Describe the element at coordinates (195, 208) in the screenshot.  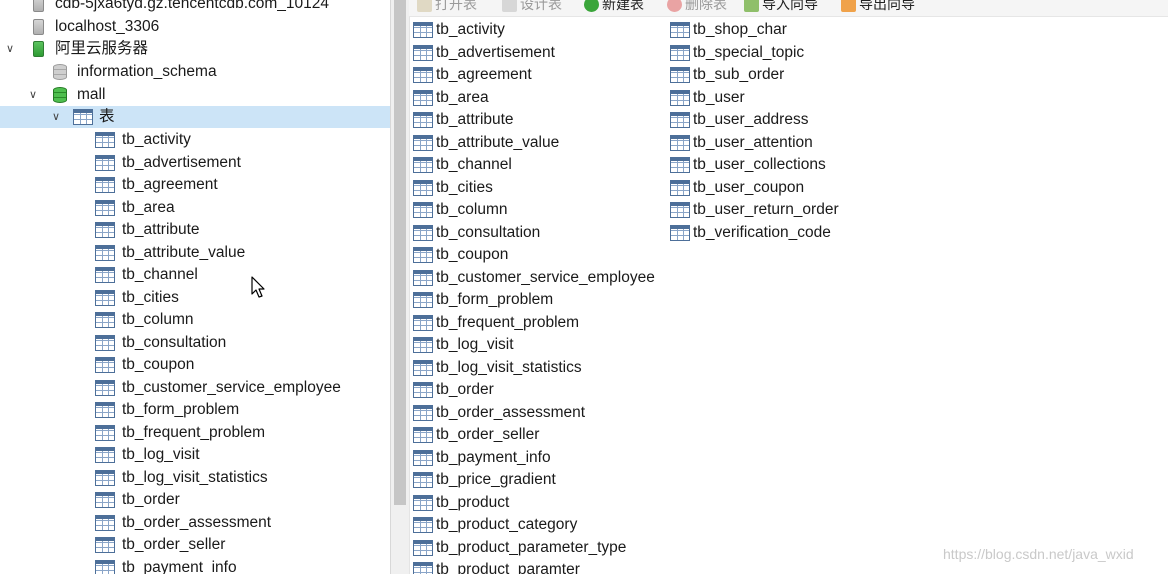
I see `tree-table-item: tb_area` at that location.